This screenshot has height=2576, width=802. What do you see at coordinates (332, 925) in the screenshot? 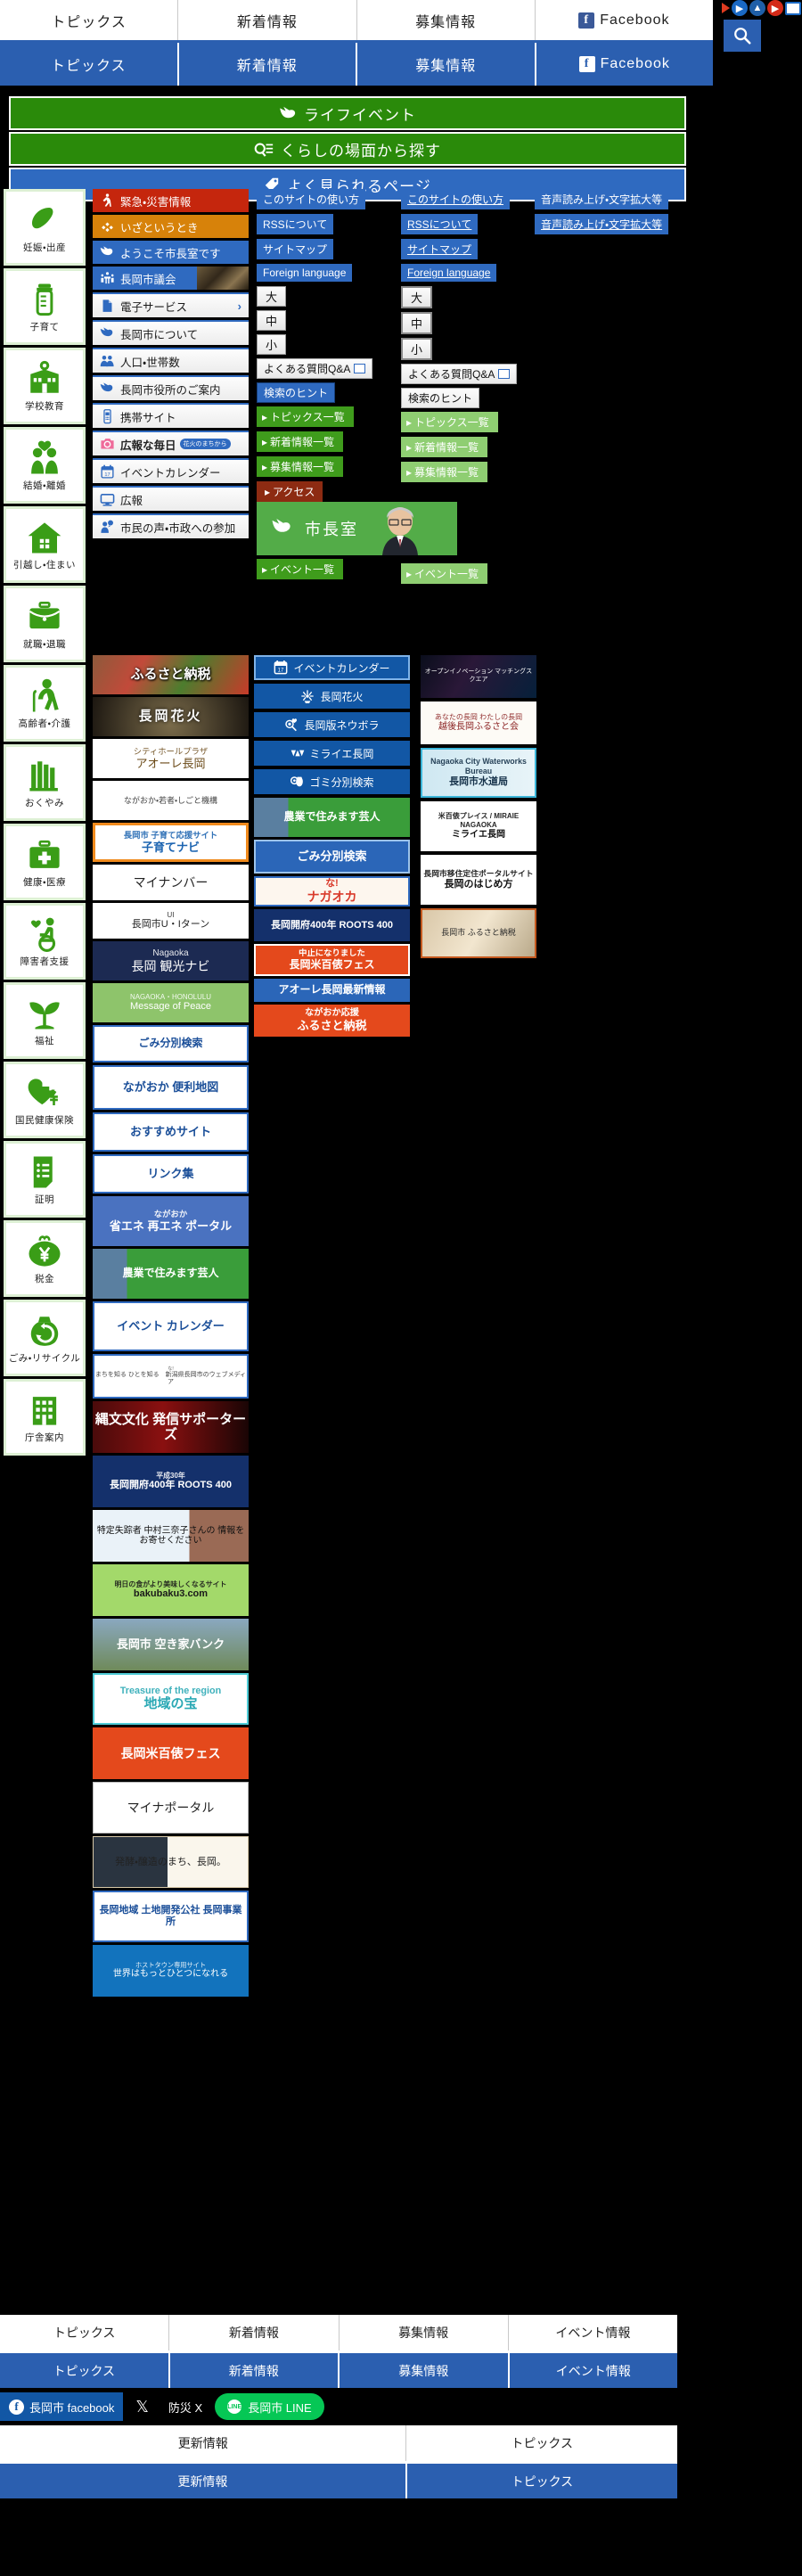
I see `banner-roots400-2: 長岡開府400年 ROOTS 400` at bounding box center [332, 925].